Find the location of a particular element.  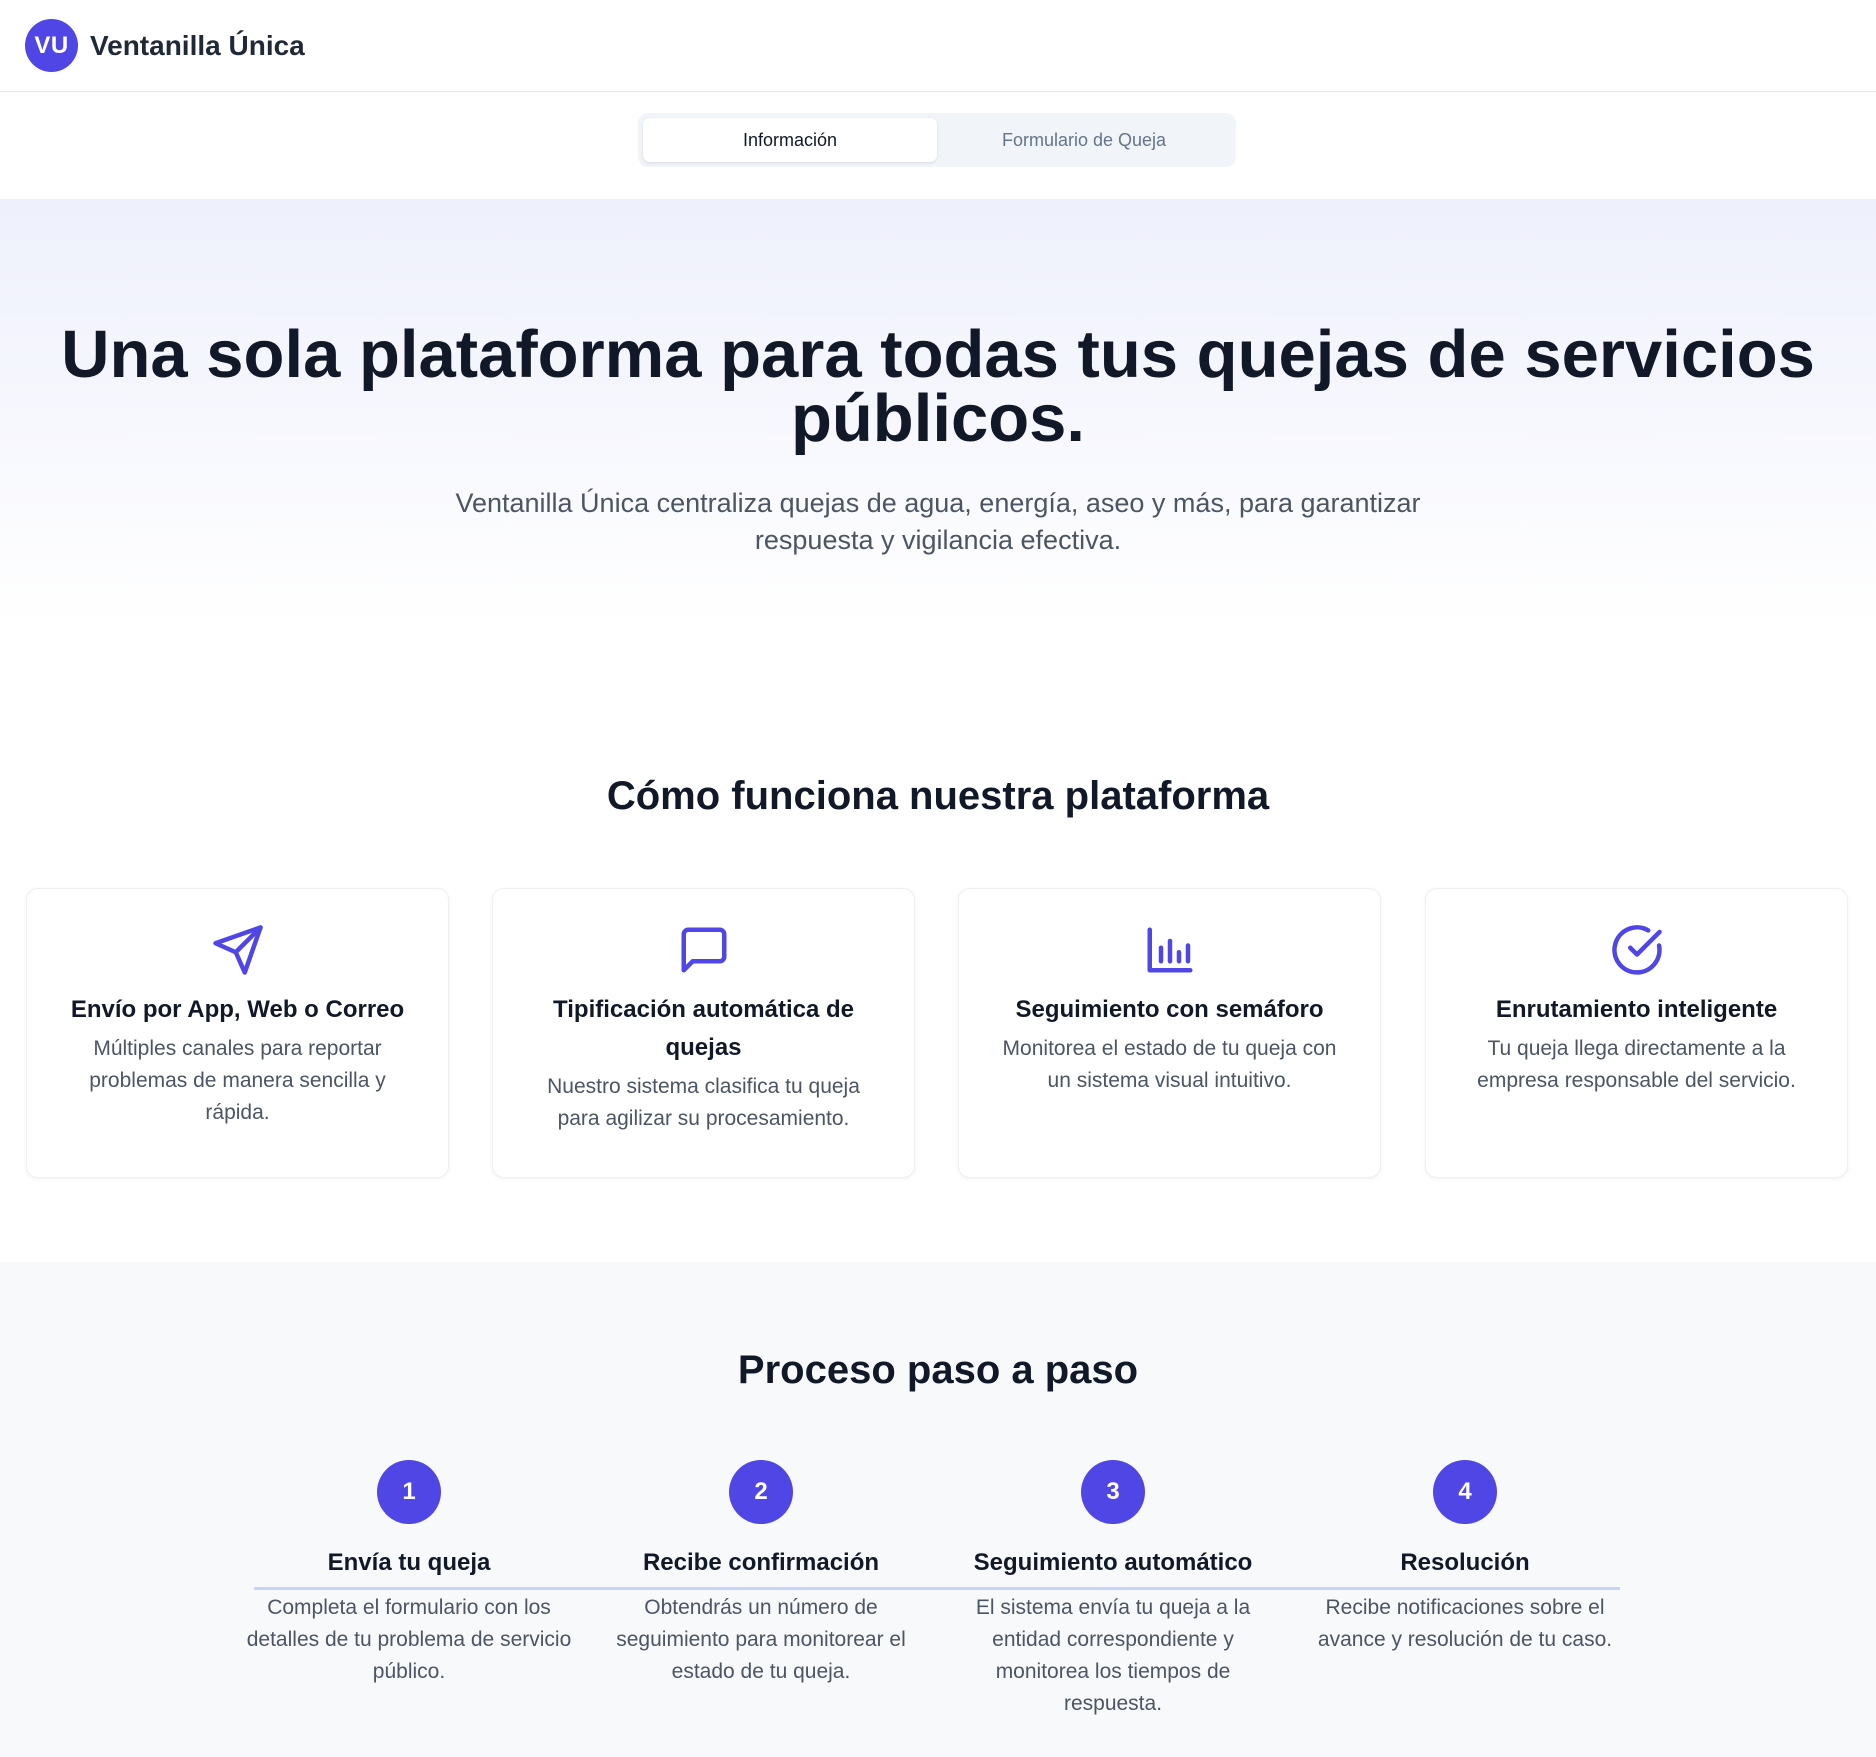

check-circle-icon is located at coordinates (1637, 950).